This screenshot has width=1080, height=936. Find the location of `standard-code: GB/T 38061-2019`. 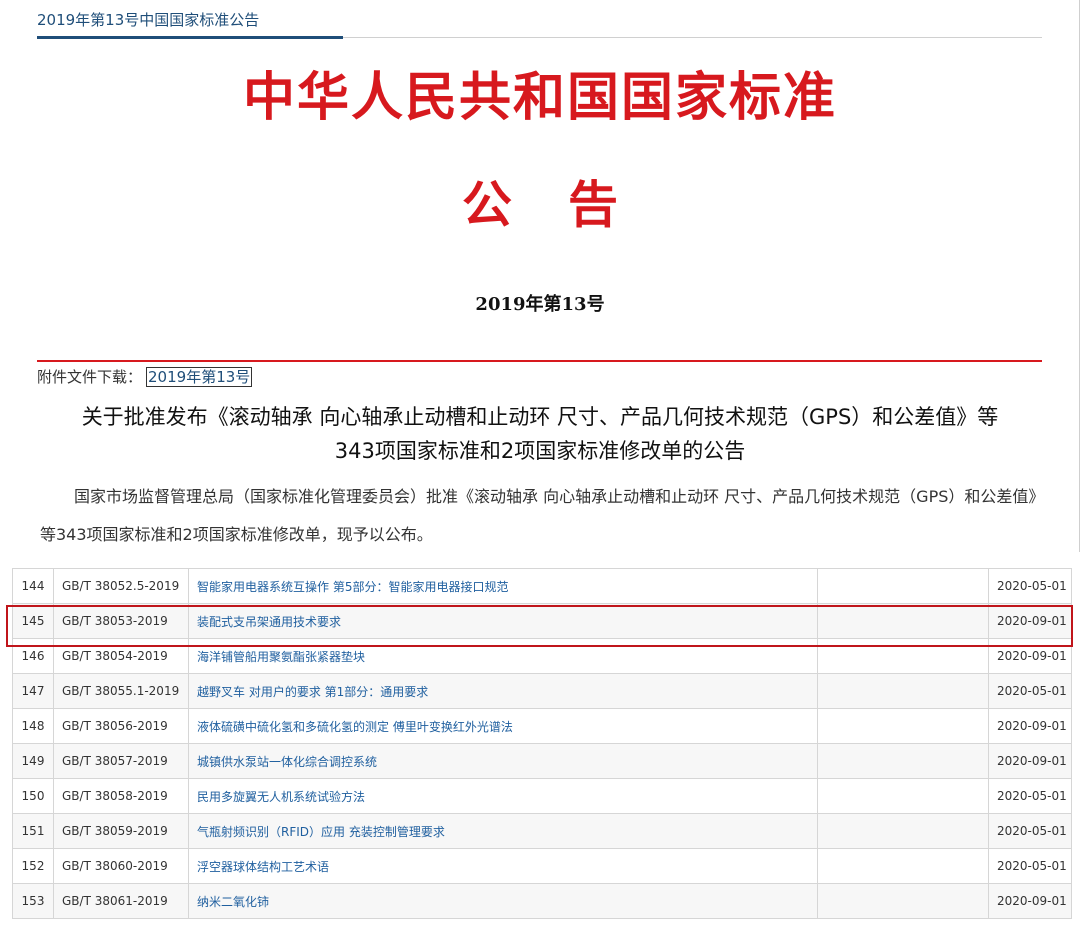

standard-code: GB/T 38061-2019 is located at coordinates (121, 901).